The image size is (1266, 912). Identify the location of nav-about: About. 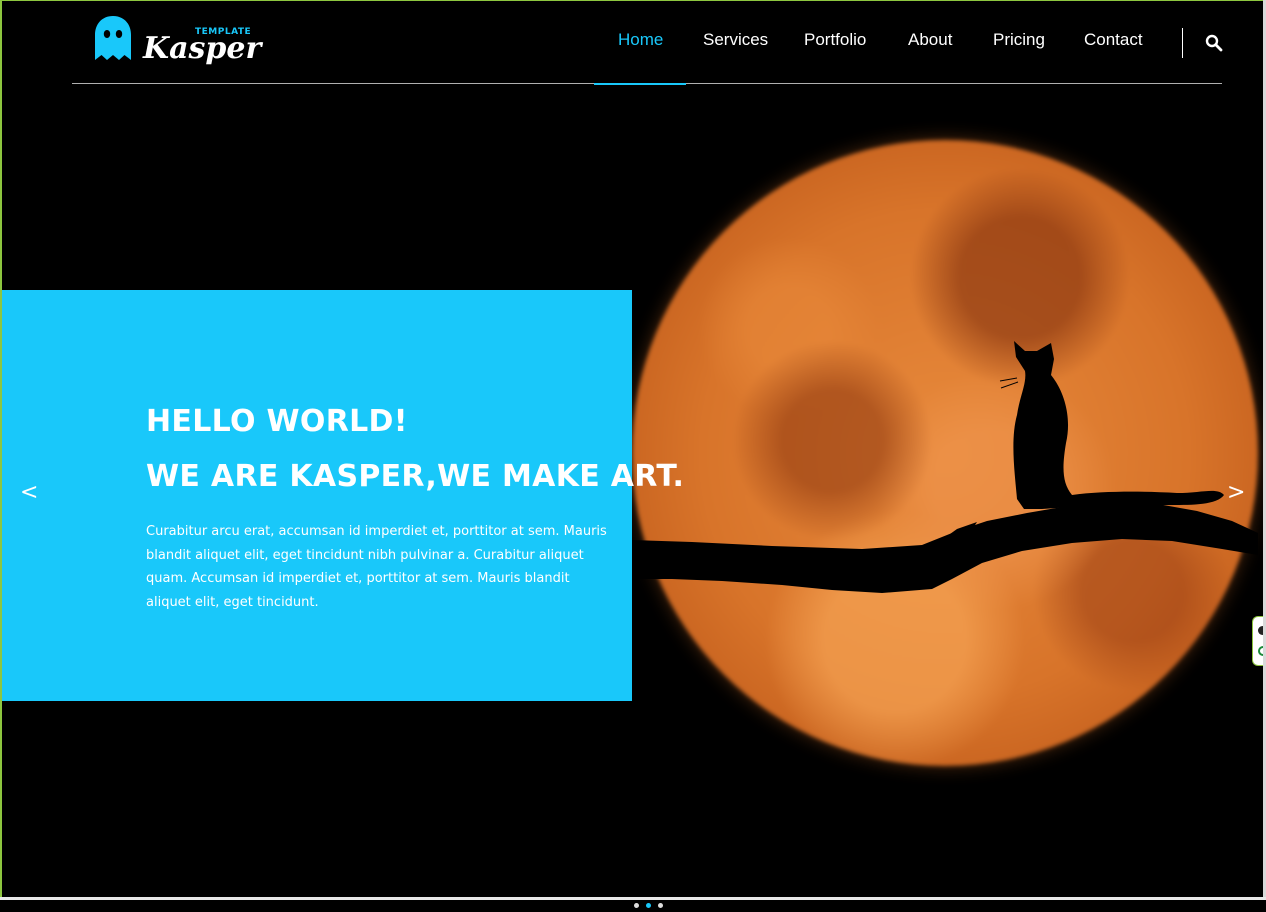
(930, 40).